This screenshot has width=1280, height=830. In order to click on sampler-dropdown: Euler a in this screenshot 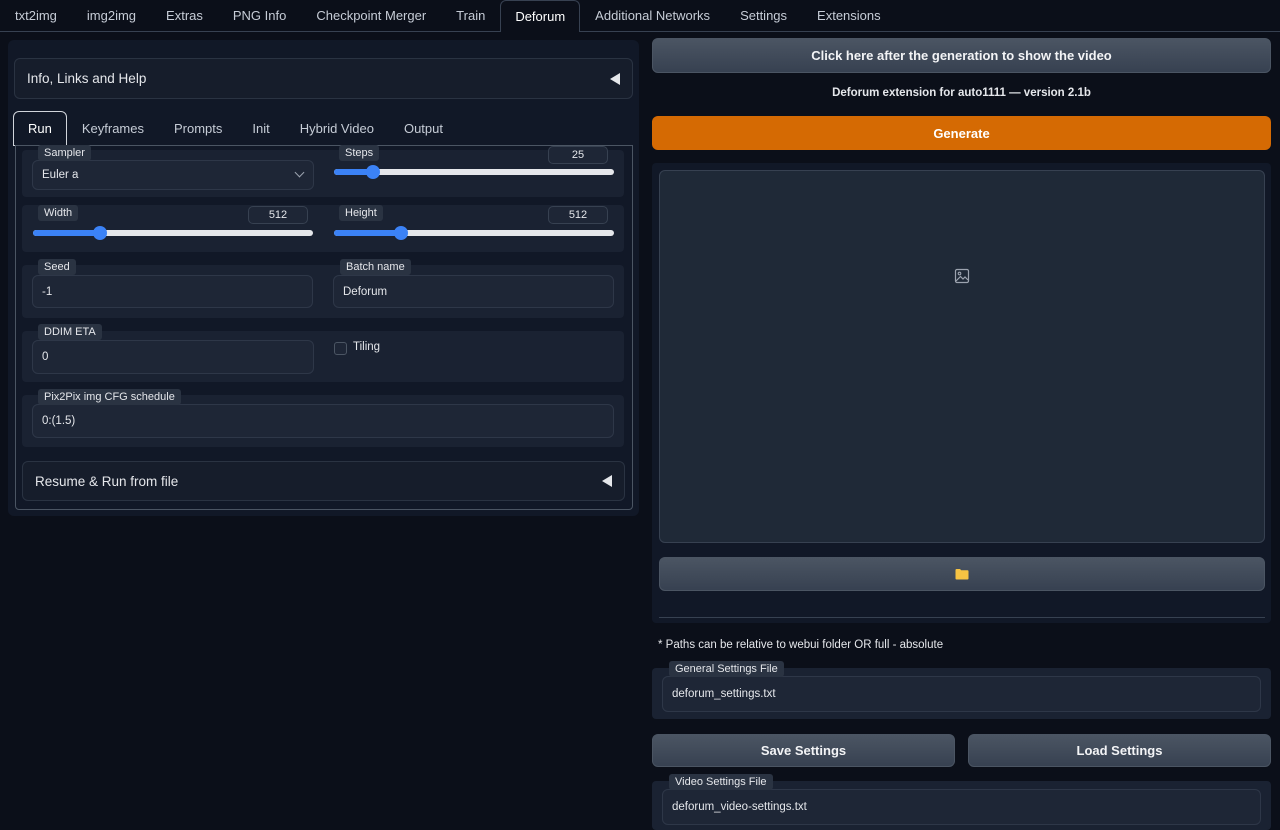, I will do `click(173, 175)`.